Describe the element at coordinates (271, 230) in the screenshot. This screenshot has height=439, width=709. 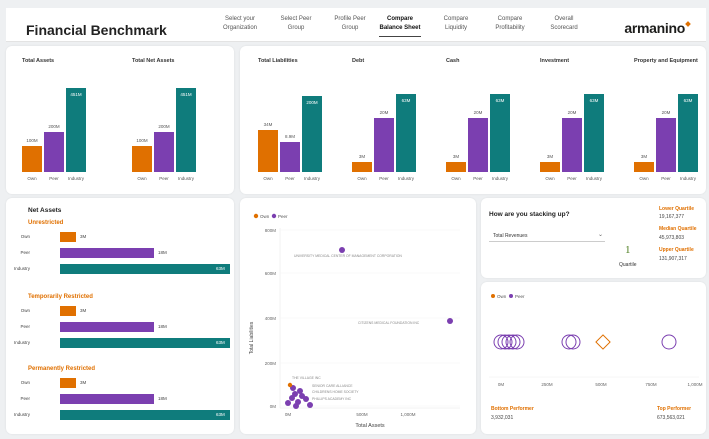
I see `scatter-ytick: 800M` at that location.